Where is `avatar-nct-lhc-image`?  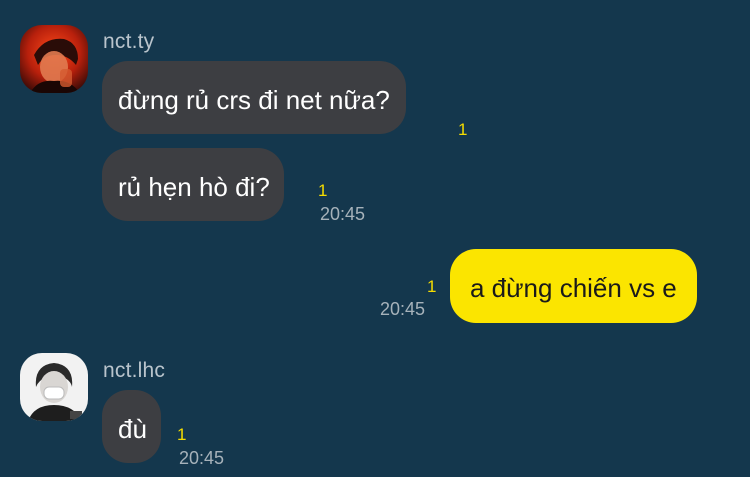 avatar-nct-lhc-image is located at coordinates (54, 387).